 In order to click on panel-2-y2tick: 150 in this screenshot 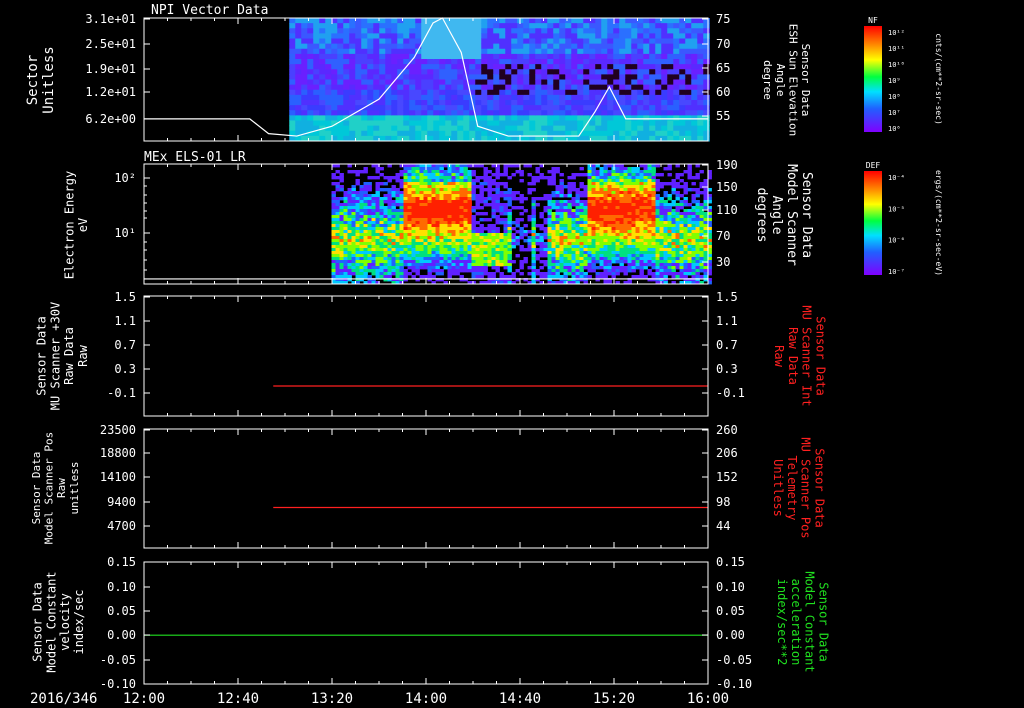, I will do `click(727, 187)`.